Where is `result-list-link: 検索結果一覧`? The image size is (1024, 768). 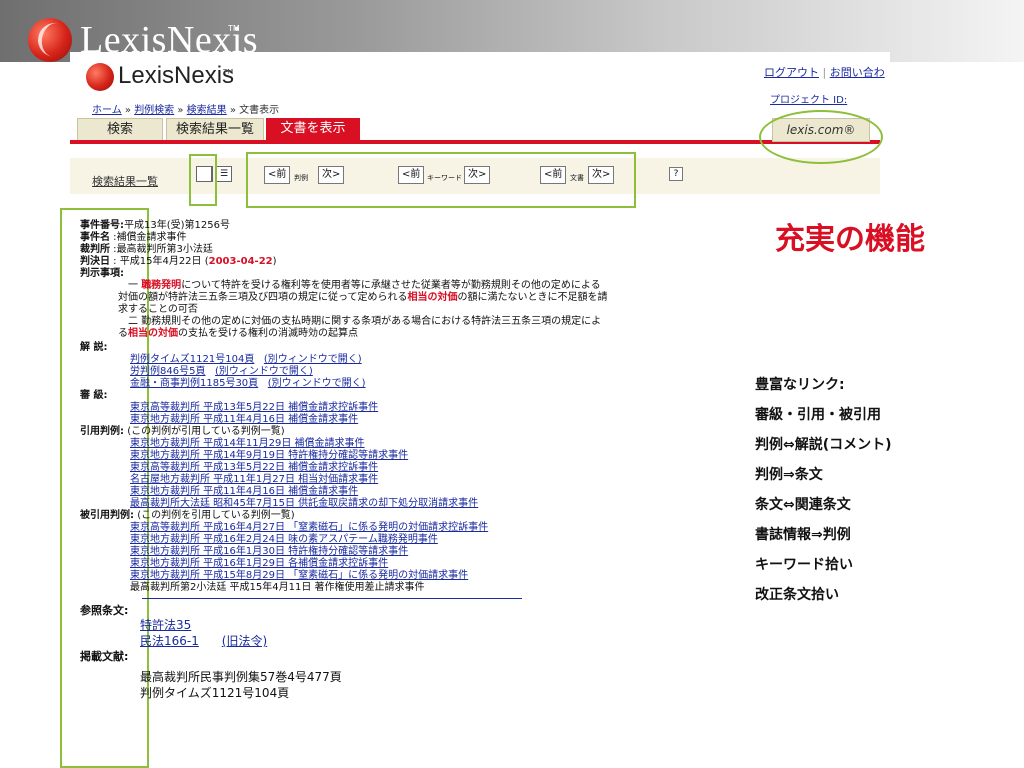
result-list-link: 検索結果一覧 is located at coordinates (125, 181).